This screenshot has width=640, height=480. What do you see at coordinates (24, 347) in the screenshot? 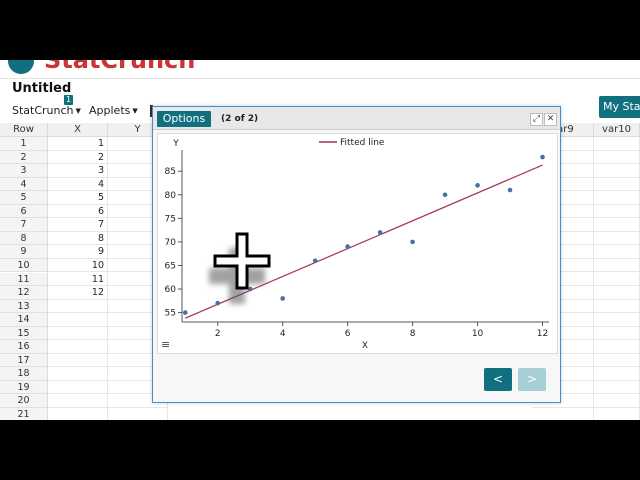
I see `row-number: 16` at bounding box center [24, 347].